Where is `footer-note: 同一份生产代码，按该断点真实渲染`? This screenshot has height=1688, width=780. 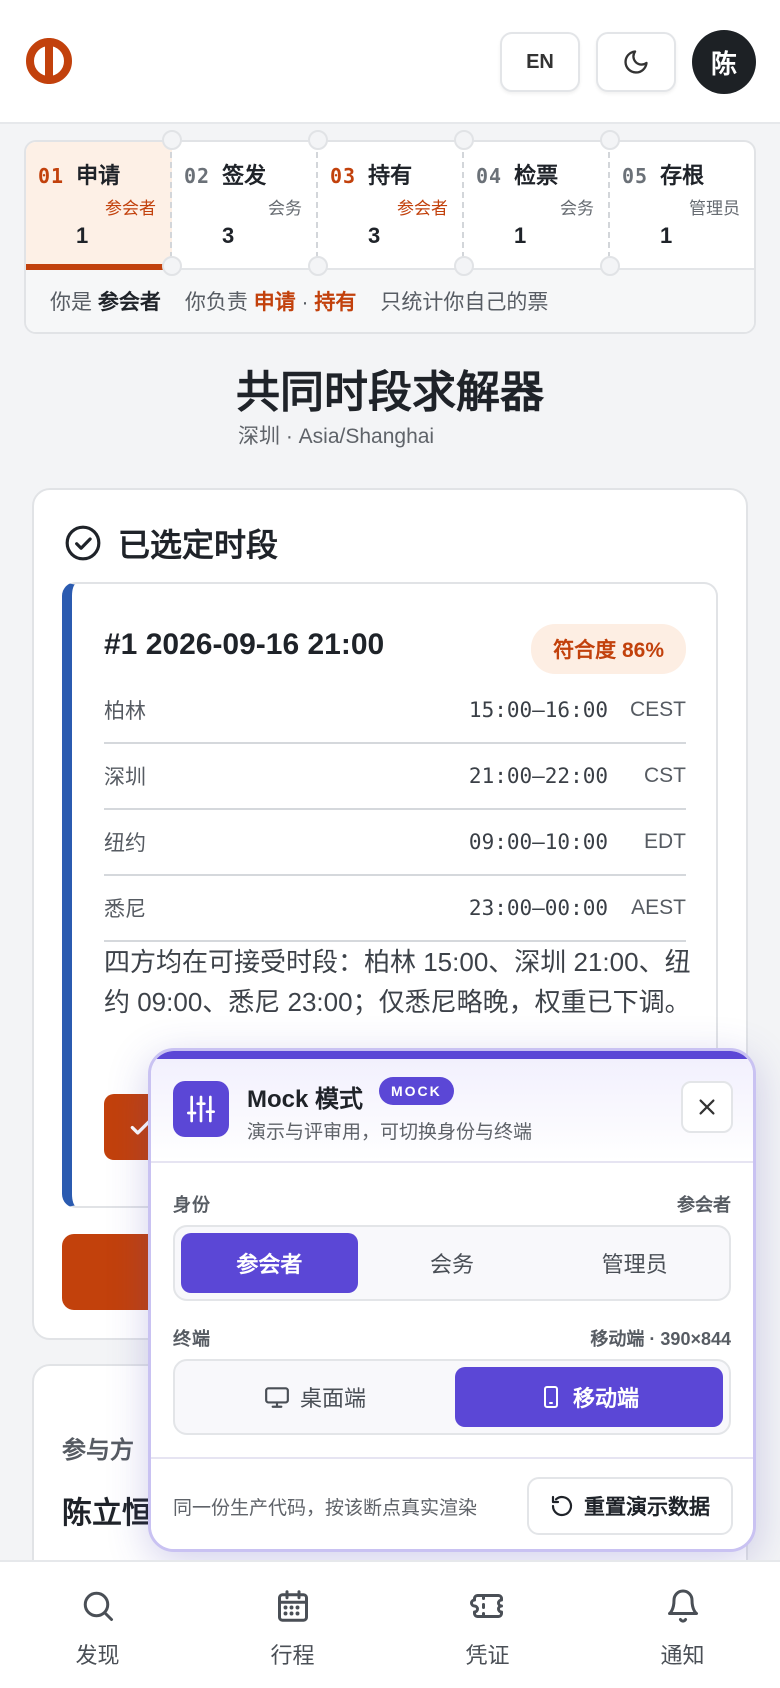
footer-note: 同一份生产代码，按该断点真实渲染 is located at coordinates (325, 1508).